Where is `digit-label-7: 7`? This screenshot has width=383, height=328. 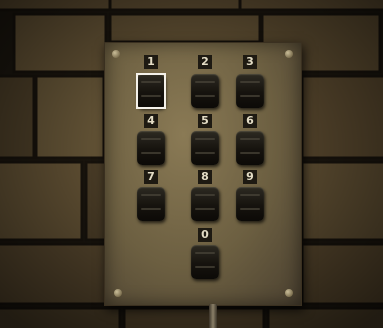
digit-label-7: 7 is located at coordinates (151, 177).